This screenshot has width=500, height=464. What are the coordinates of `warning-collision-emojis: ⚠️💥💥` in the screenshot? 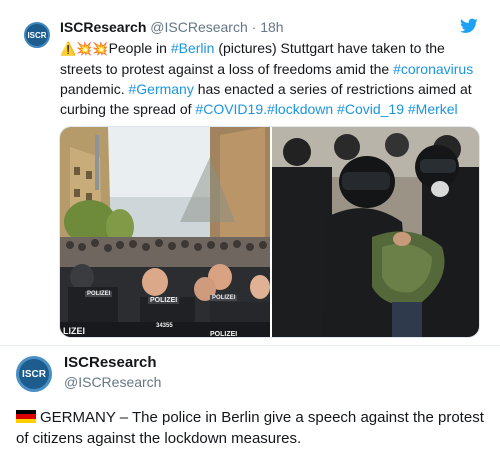 It's located at (84, 48).